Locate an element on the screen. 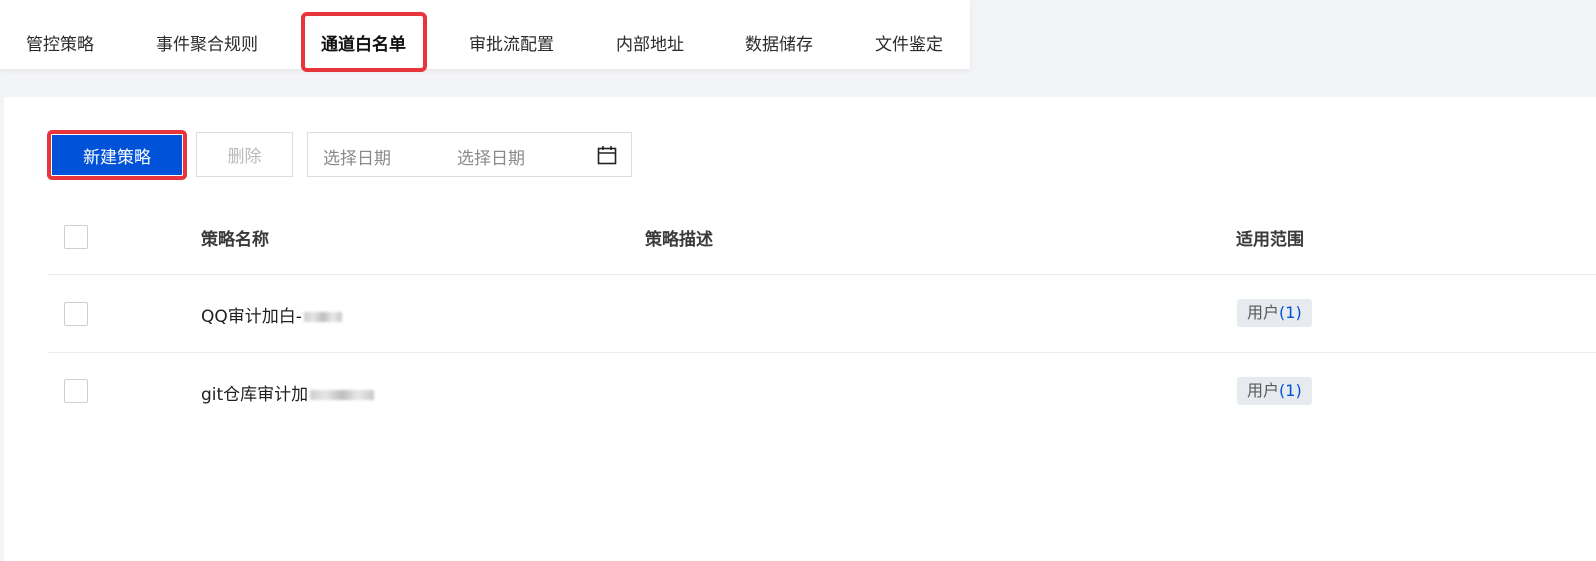 The image size is (1596, 561). new-button-highlight is located at coordinates (117, 155).